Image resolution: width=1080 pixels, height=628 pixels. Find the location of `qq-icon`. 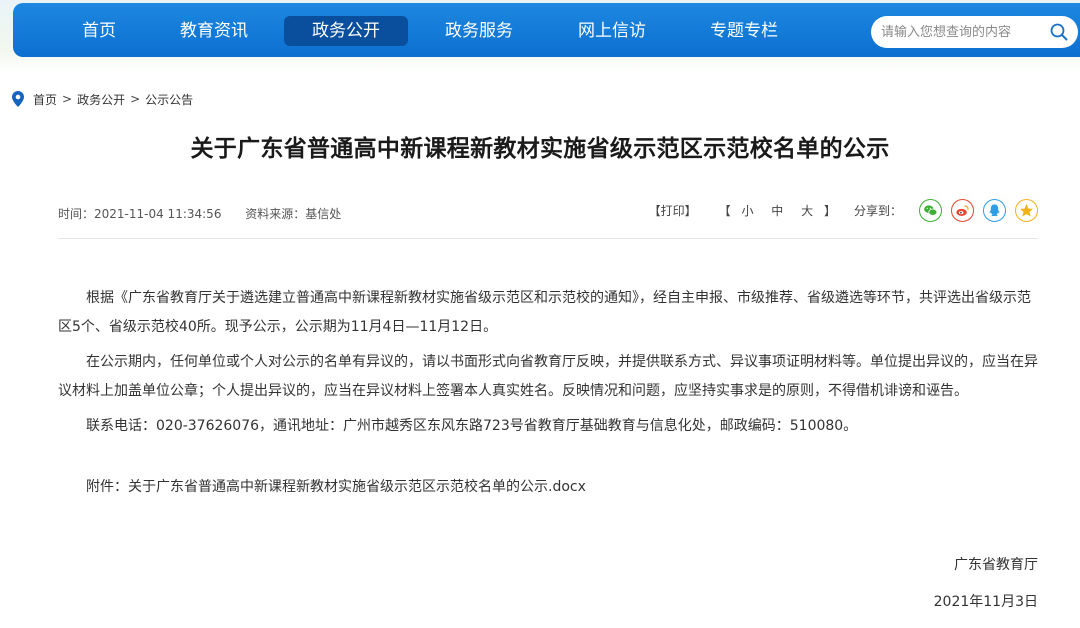

qq-icon is located at coordinates (994, 210).